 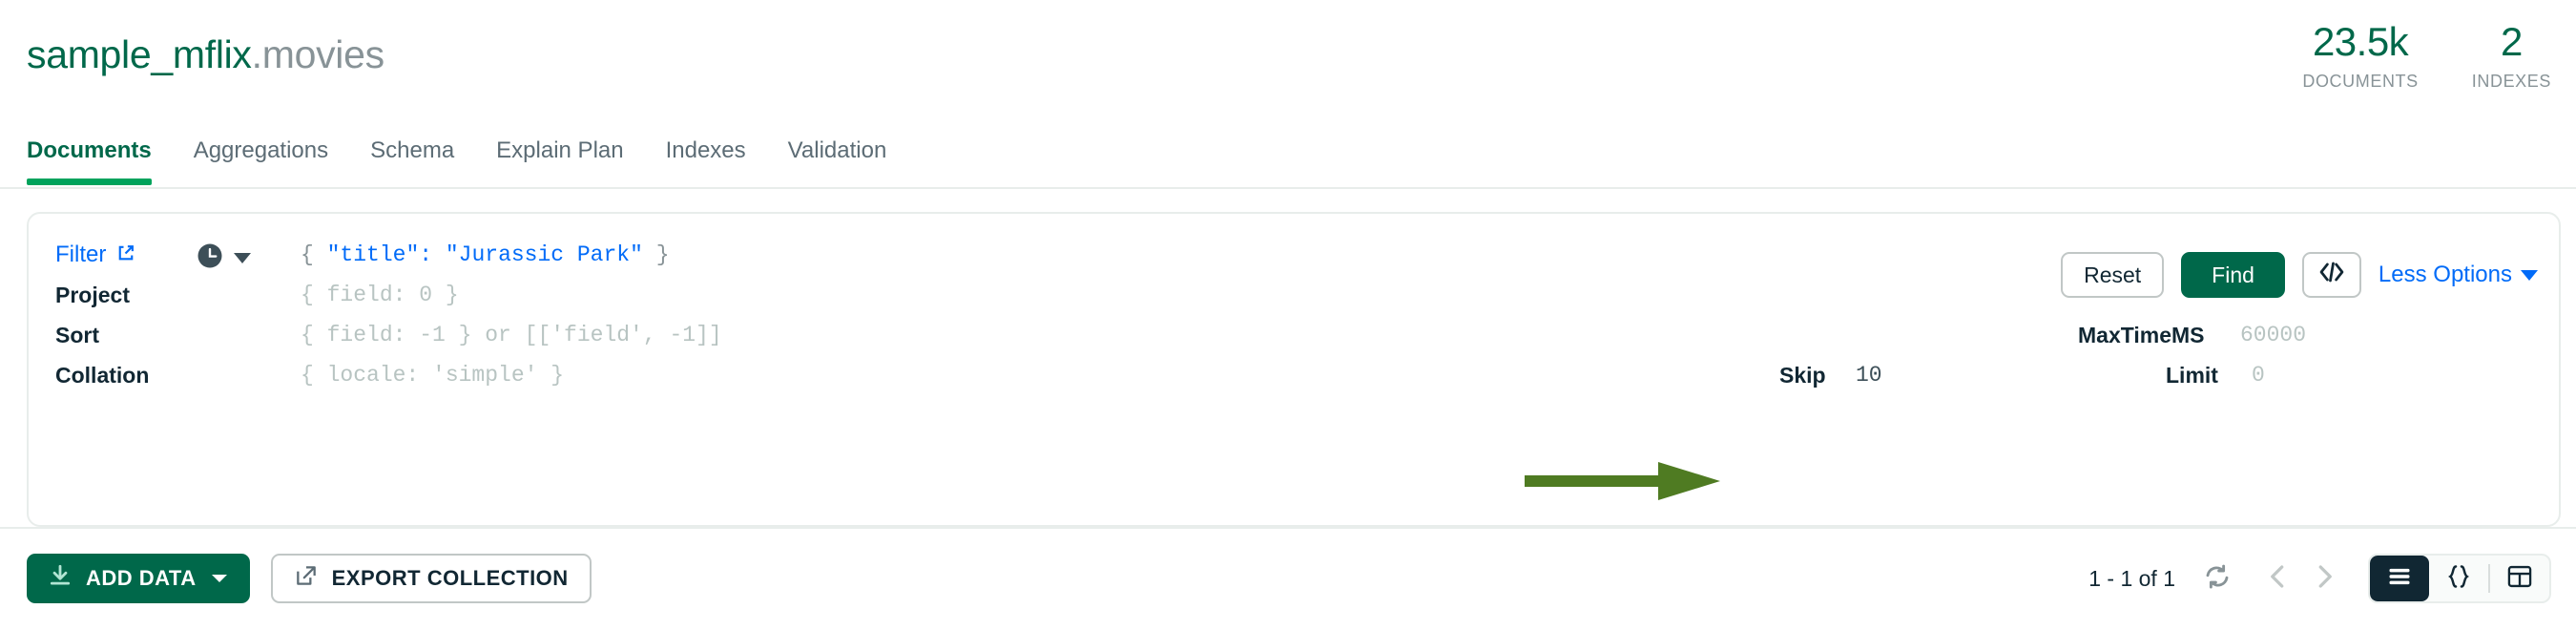 What do you see at coordinates (2131, 578) in the screenshot?
I see `pagination-range: 1 - 1 of 1` at bounding box center [2131, 578].